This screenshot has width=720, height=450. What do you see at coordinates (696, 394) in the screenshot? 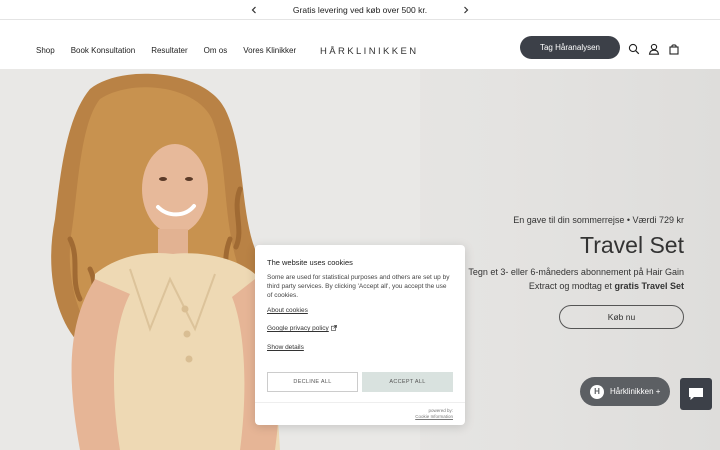
I see `chat-bubble-icon` at bounding box center [696, 394].